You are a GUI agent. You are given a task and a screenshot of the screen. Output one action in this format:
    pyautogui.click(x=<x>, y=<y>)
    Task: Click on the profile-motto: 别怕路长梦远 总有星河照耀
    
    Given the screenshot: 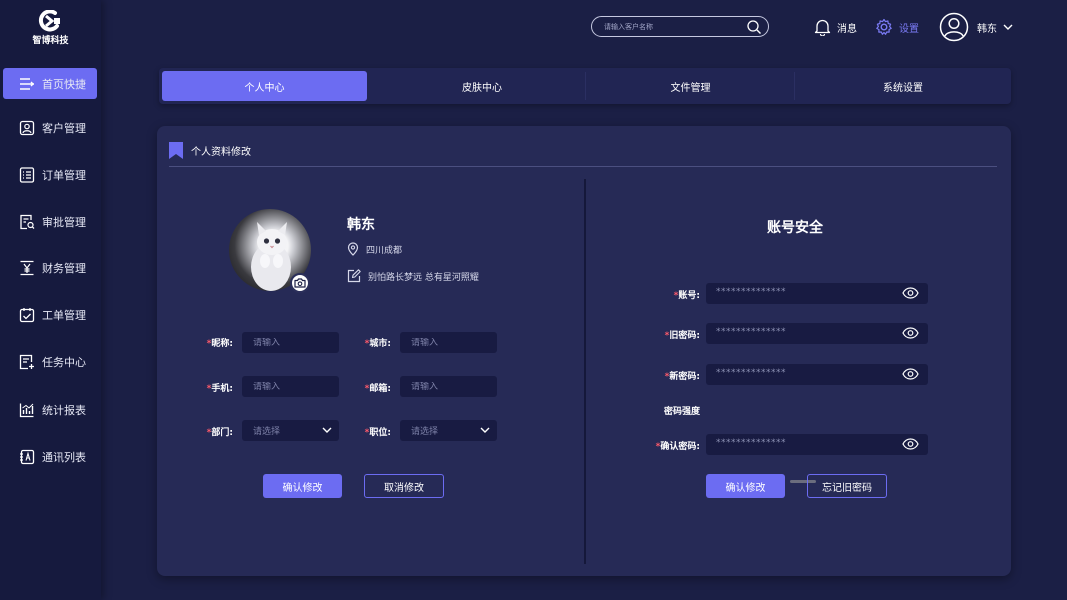 What is the action you would take?
    pyautogui.click(x=413, y=276)
    